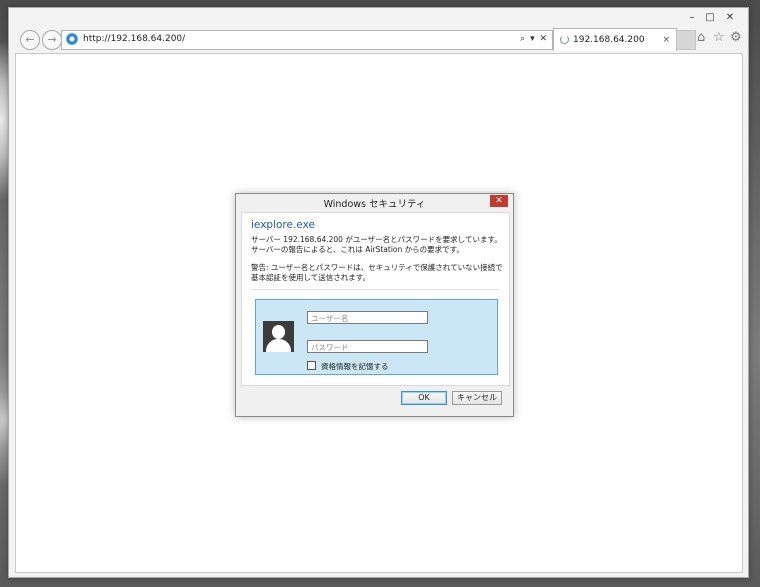 The width and height of the screenshot is (760, 587). Describe the element at coordinates (477, 398) in the screenshot. I see `cancel-button: キャンセル` at that location.